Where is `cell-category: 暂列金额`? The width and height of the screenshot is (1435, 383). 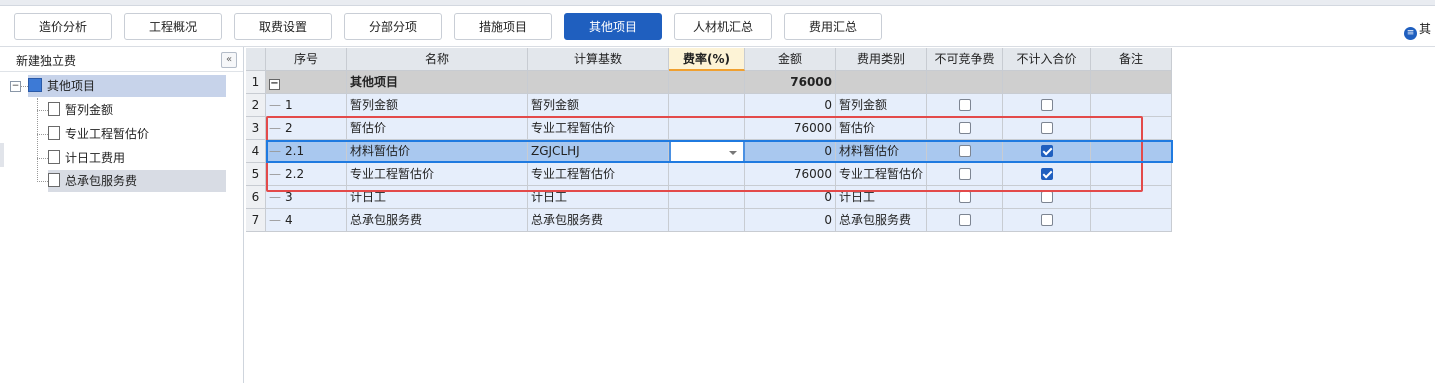
cell-category: 暂列金额 is located at coordinates (881, 105).